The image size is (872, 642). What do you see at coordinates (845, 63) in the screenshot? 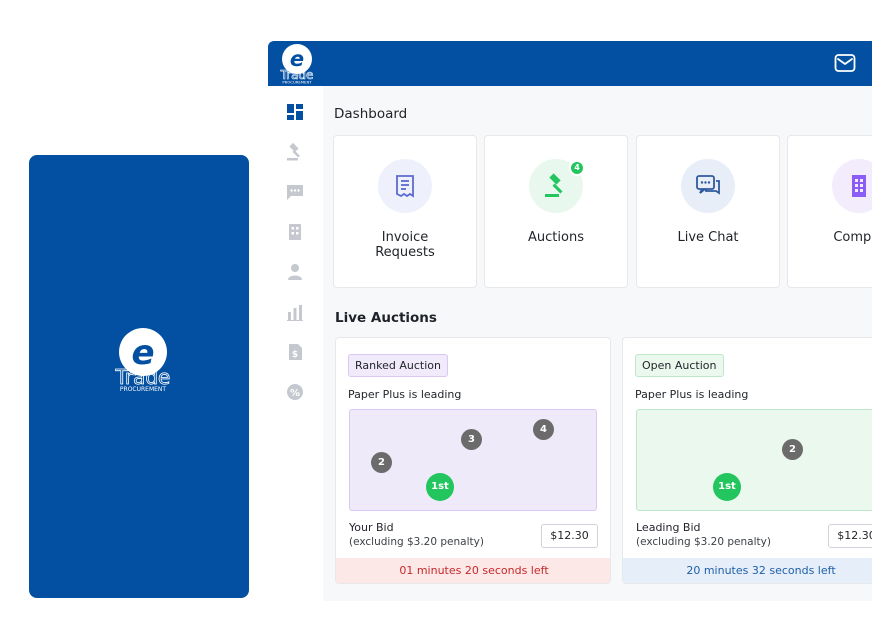
I see `mail-icon` at bounding box center [845, 63].